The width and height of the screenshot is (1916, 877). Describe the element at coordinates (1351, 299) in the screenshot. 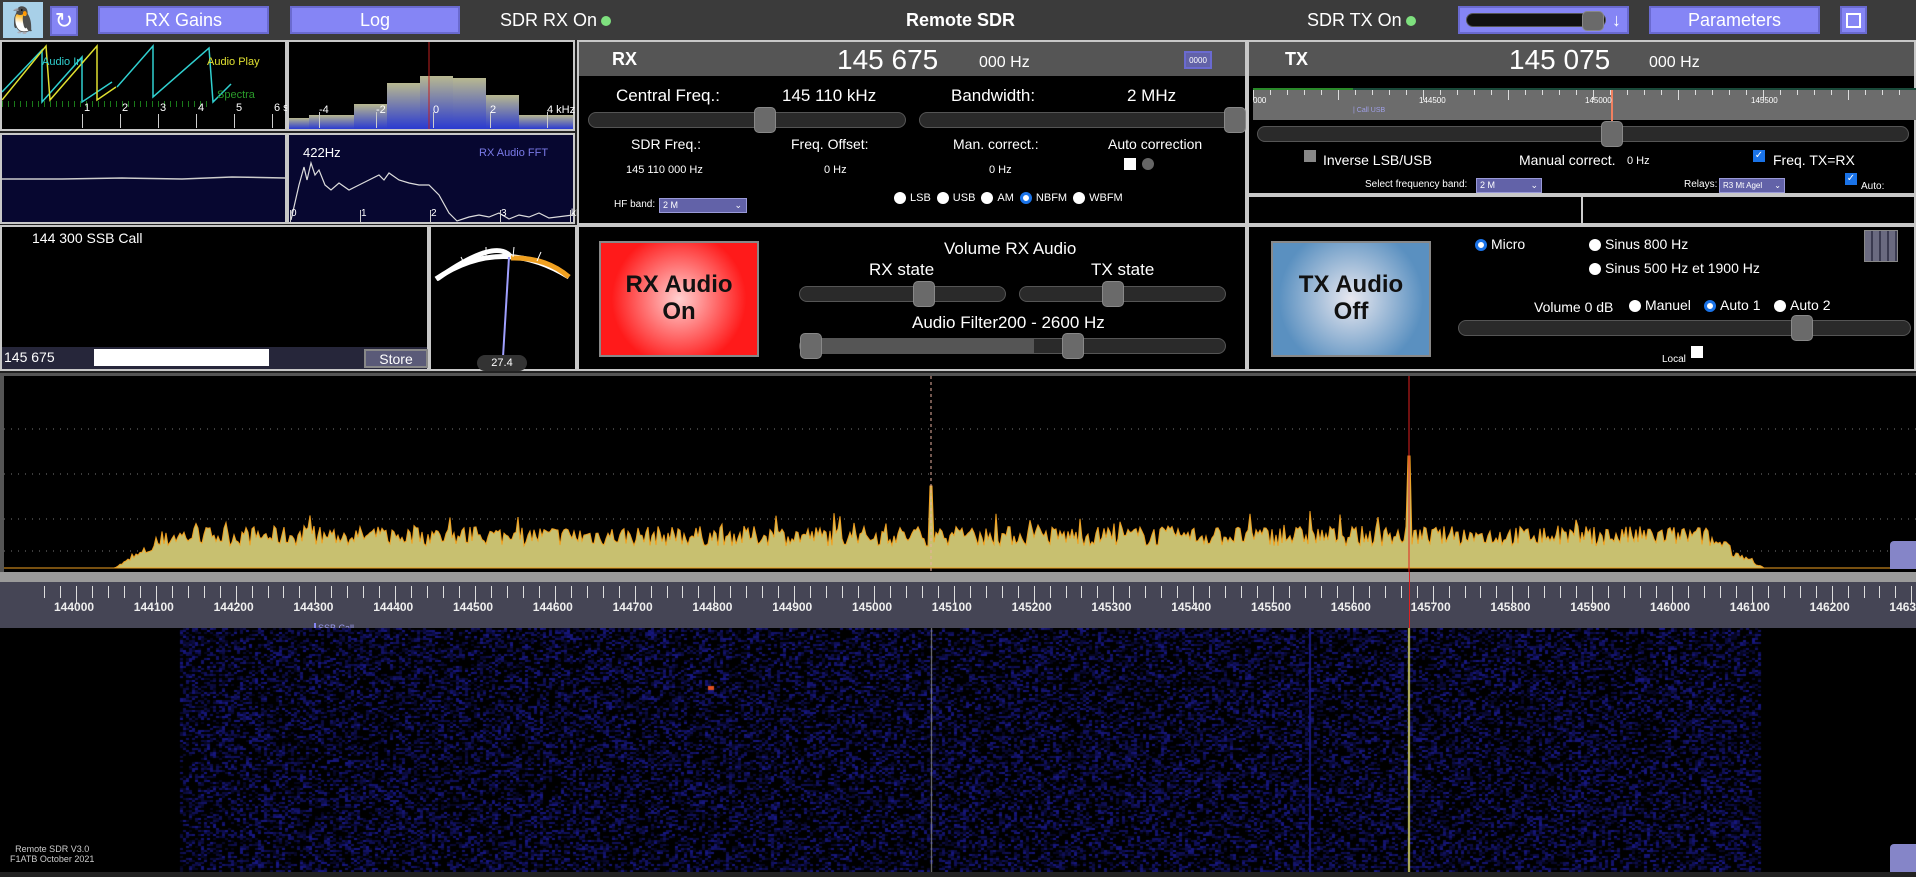

I see `tx-audio-button: TX Audio Off` at that location.